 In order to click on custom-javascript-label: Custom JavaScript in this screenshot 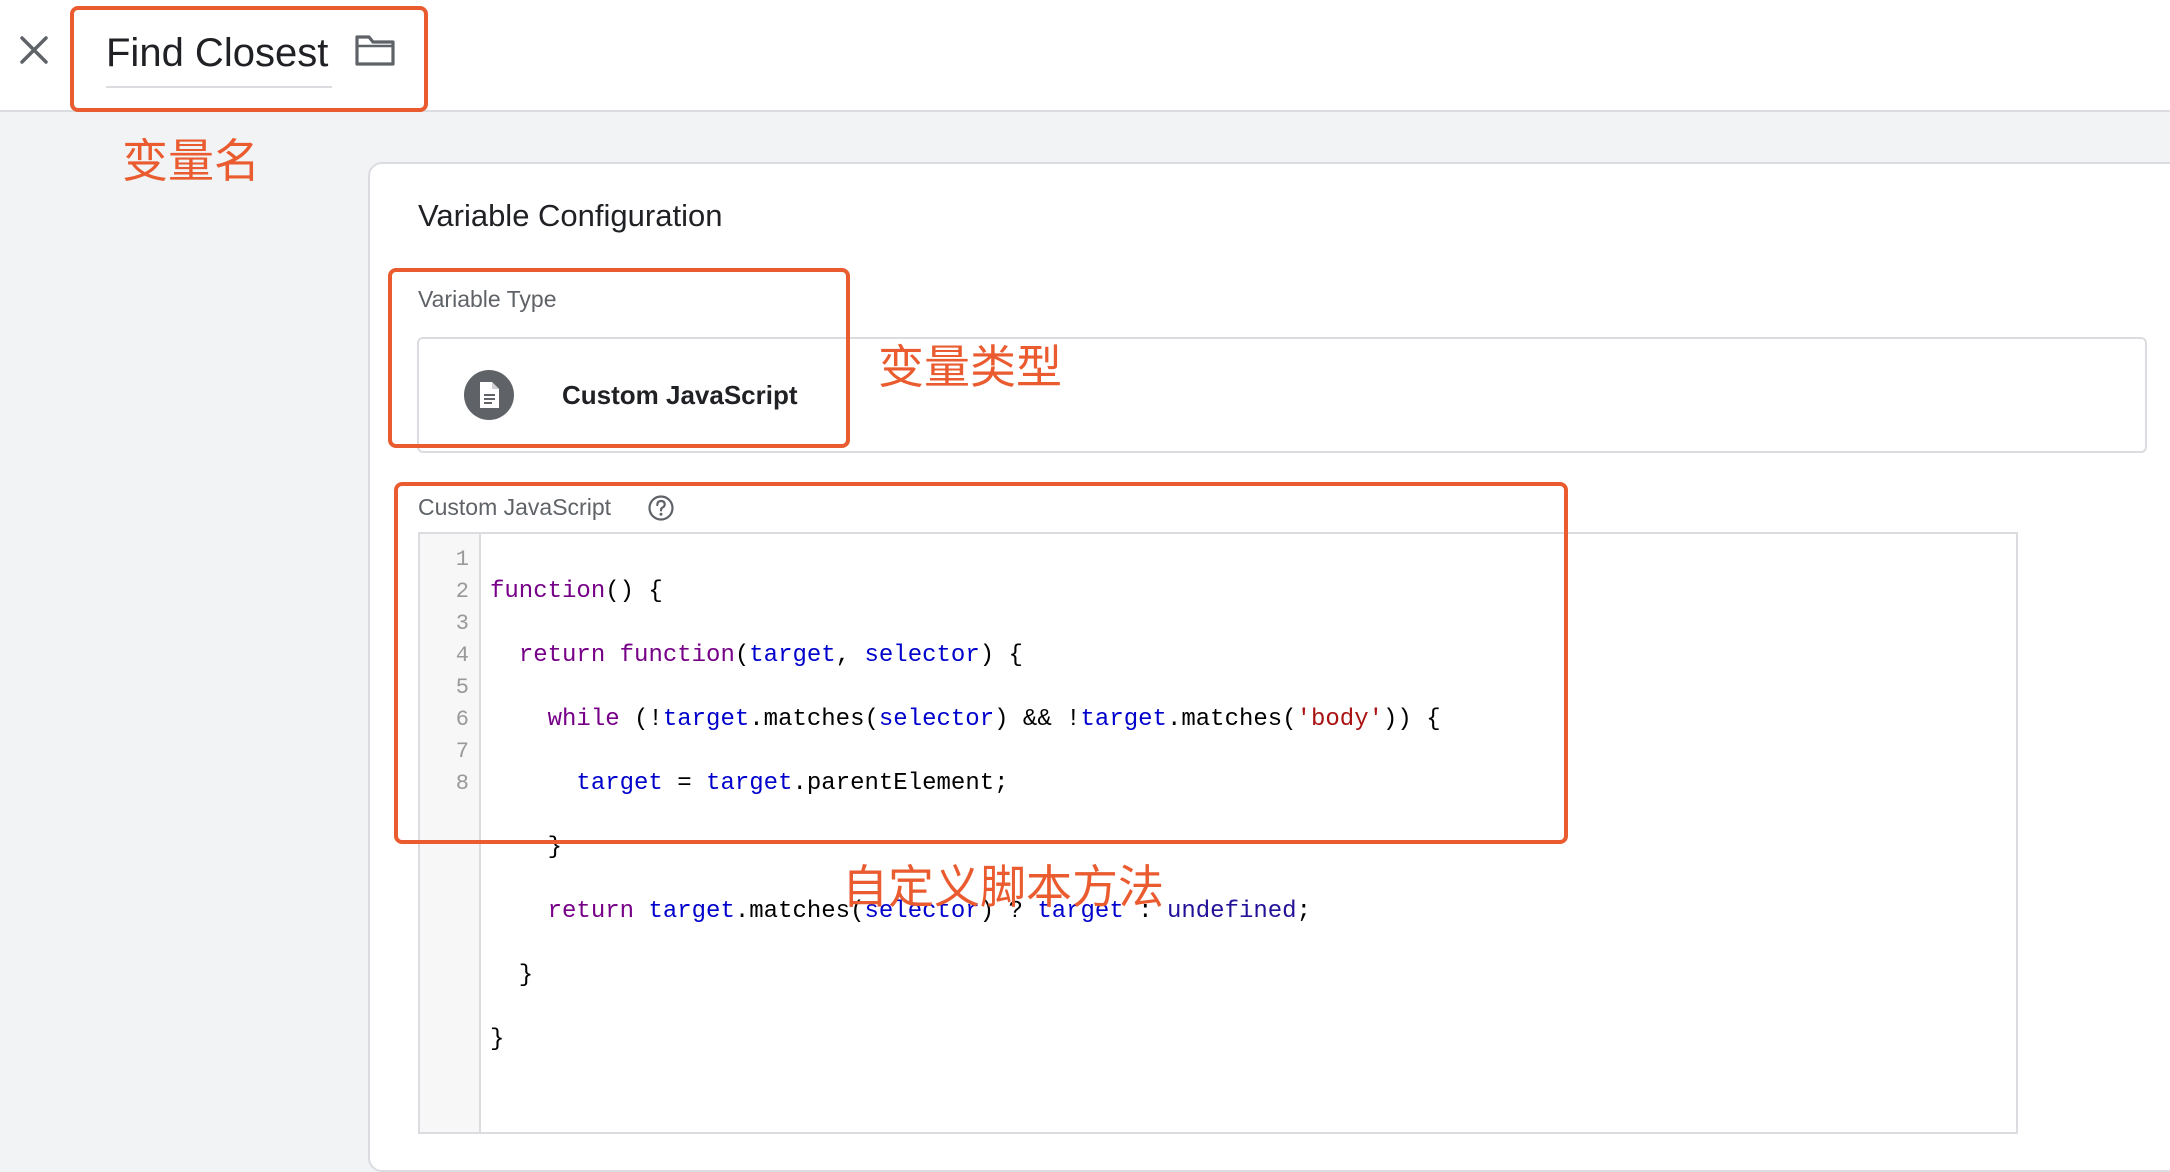, I will do `click(515, 507)`.